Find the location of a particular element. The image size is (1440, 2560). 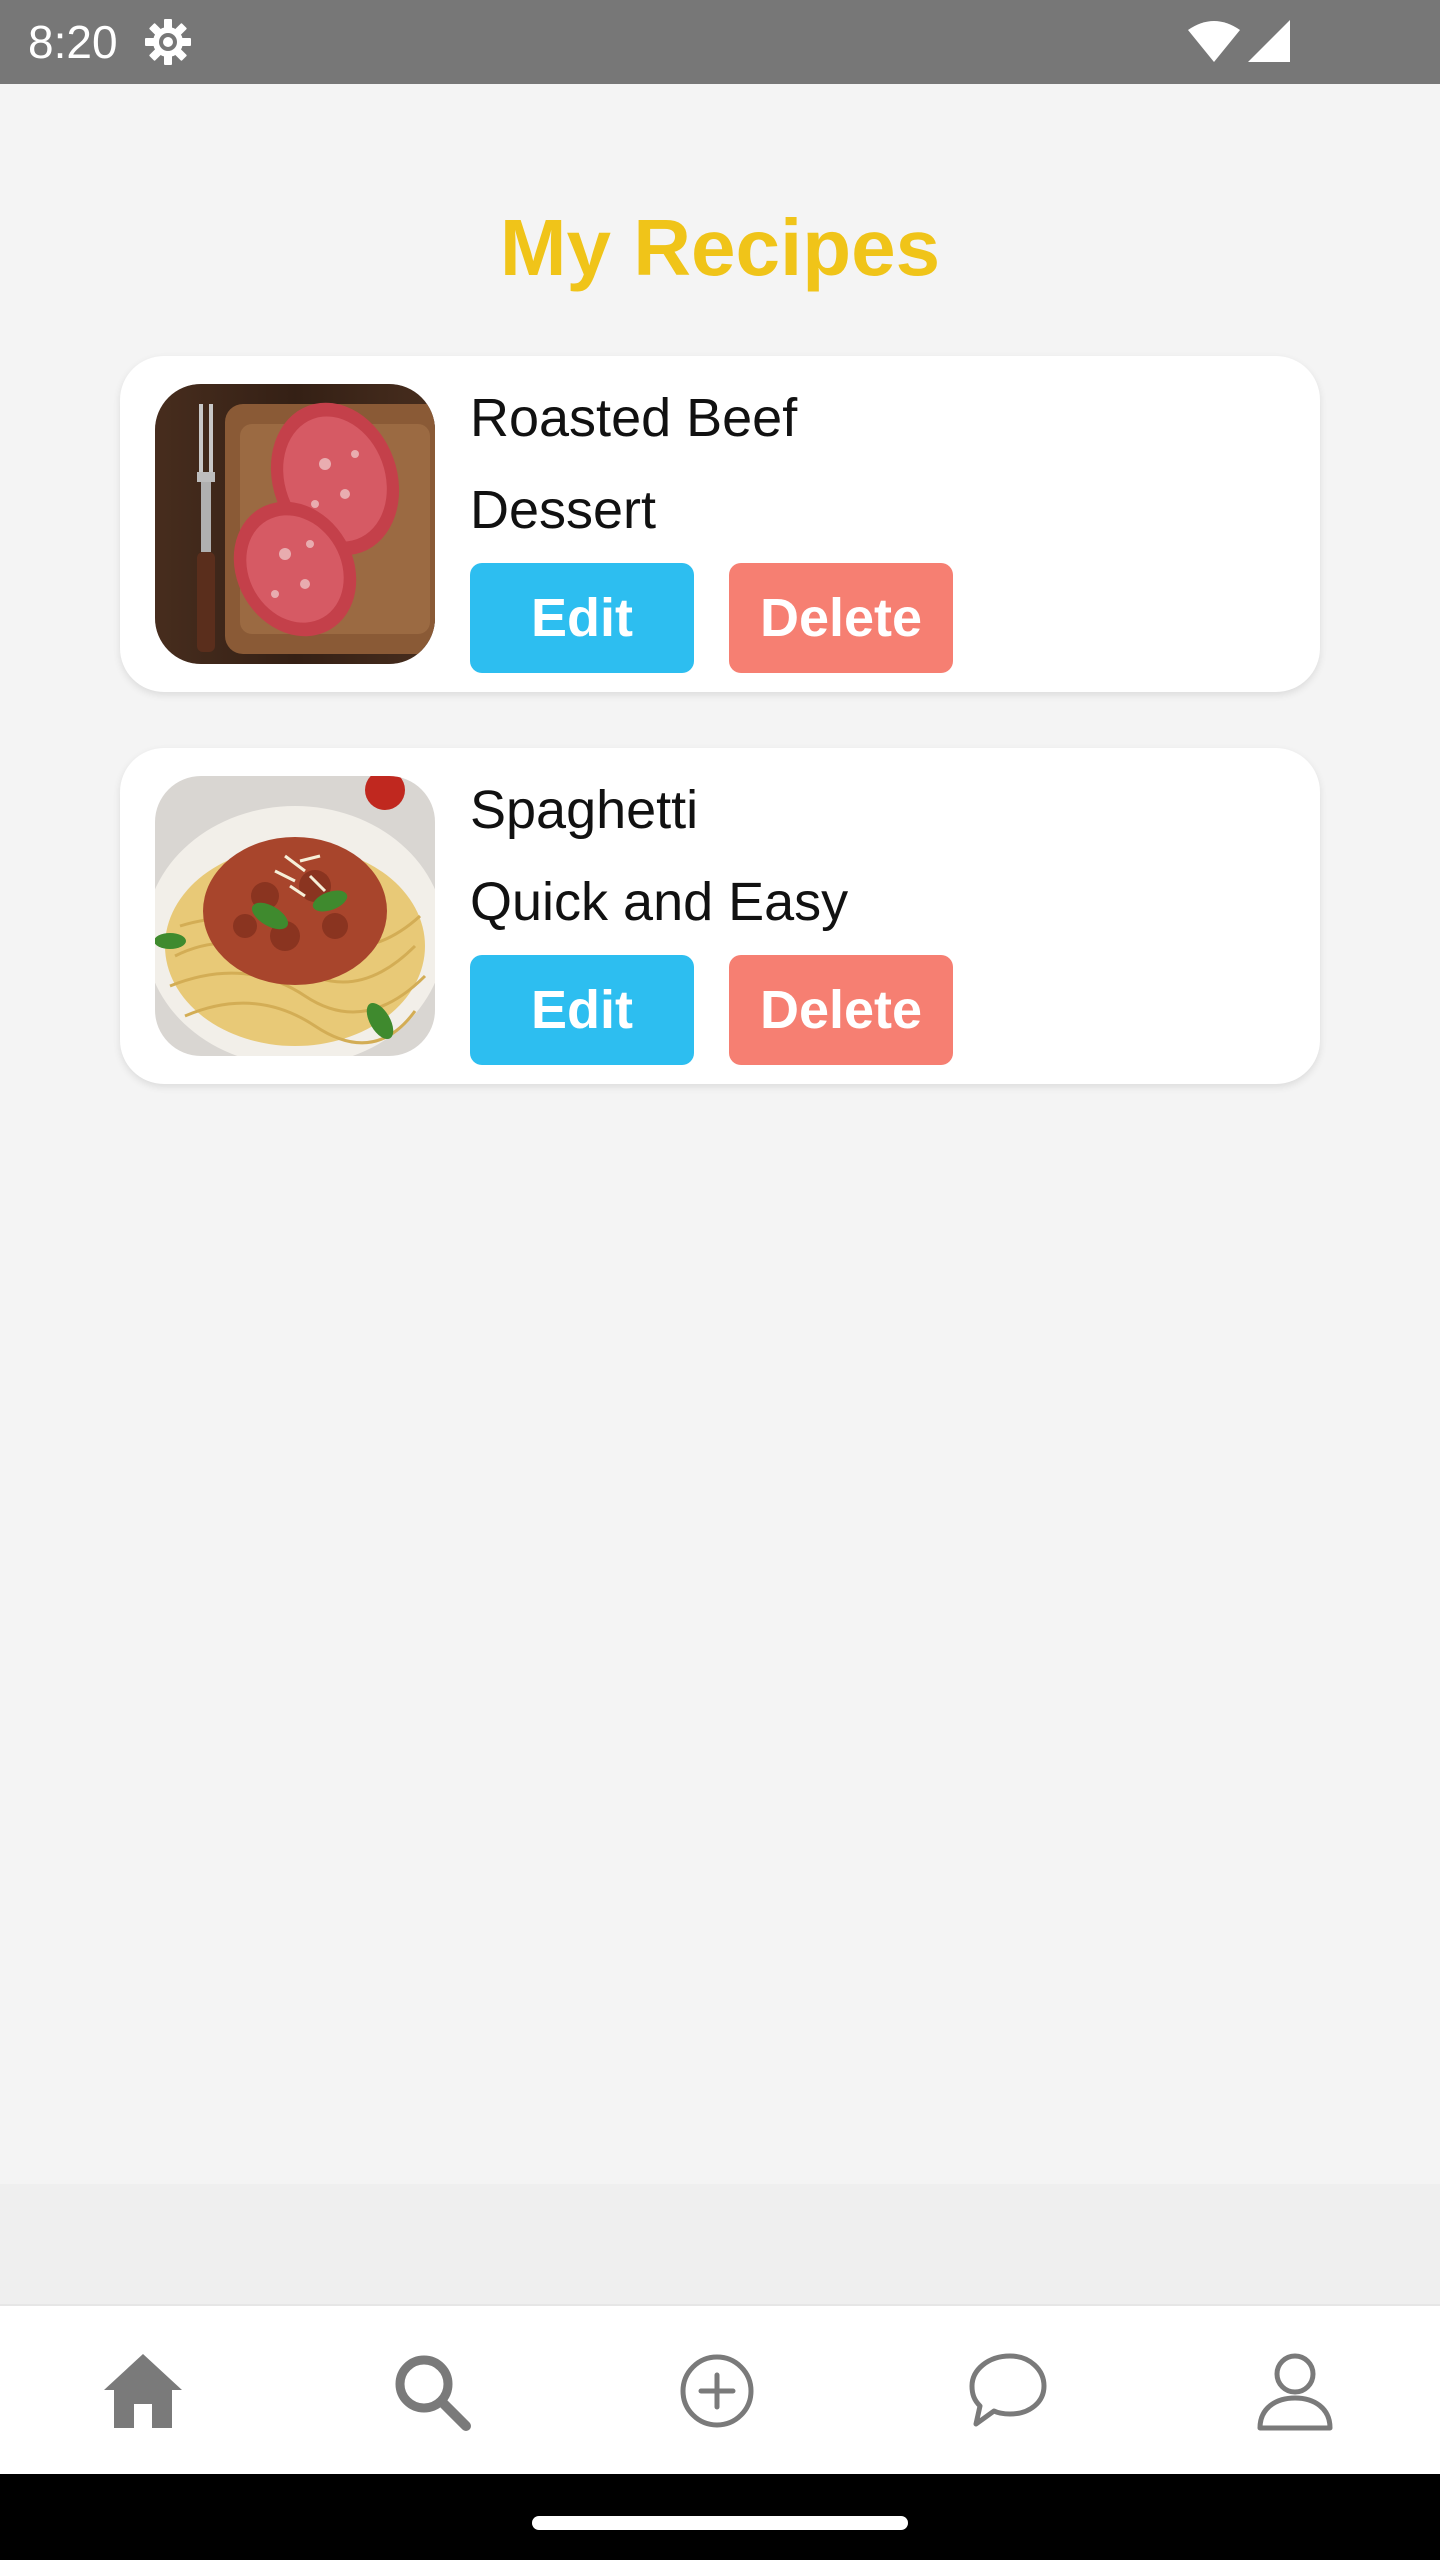

recipe-card: Roasted Beef Dessert Edit Delete is located at coordinates (720, 524).